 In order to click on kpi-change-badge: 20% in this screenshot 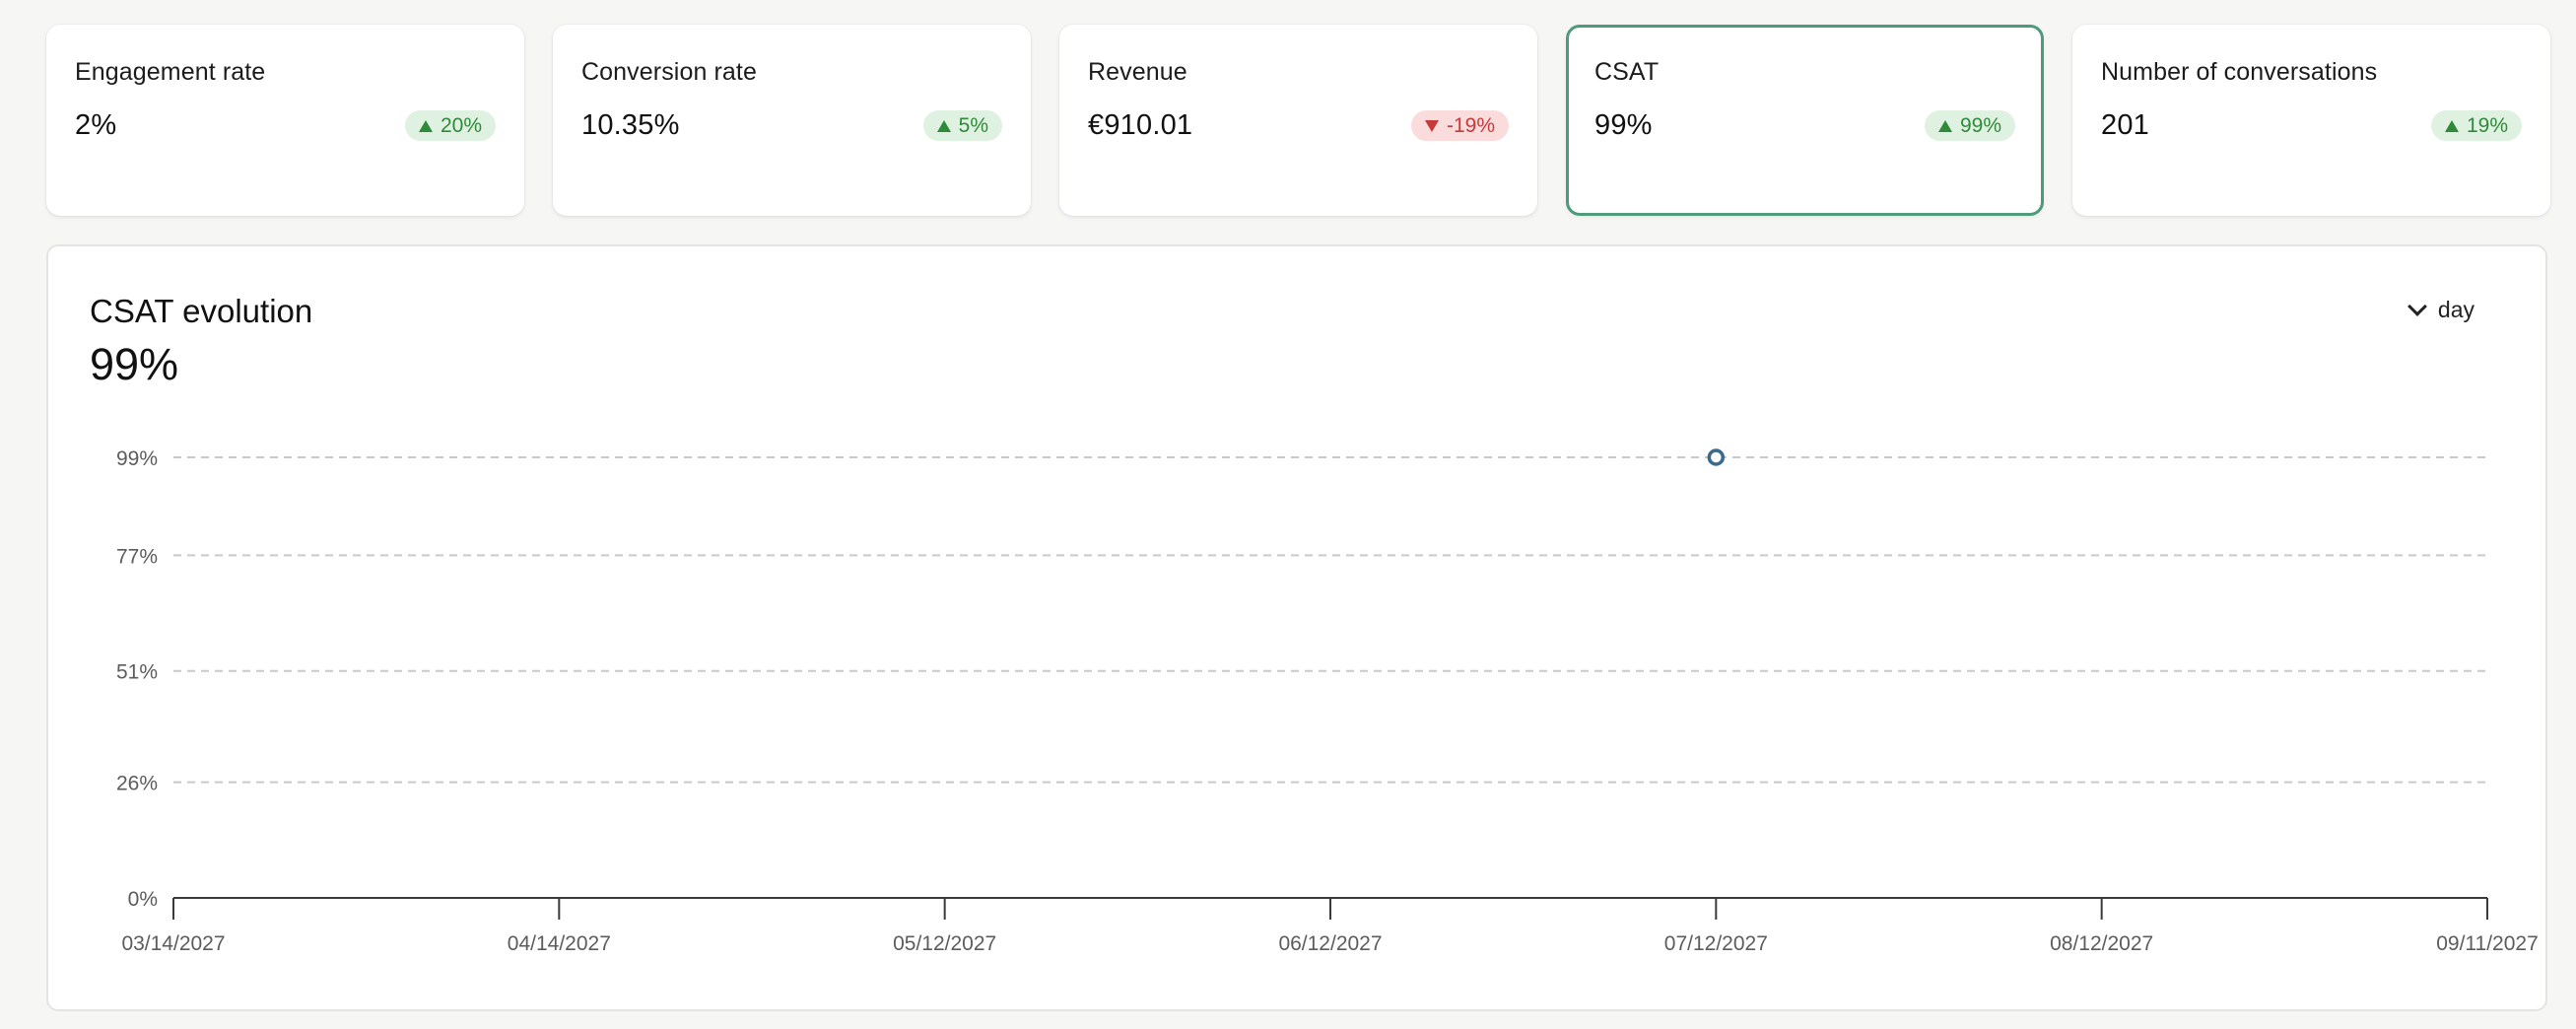, I will do `click(450, 125)`.